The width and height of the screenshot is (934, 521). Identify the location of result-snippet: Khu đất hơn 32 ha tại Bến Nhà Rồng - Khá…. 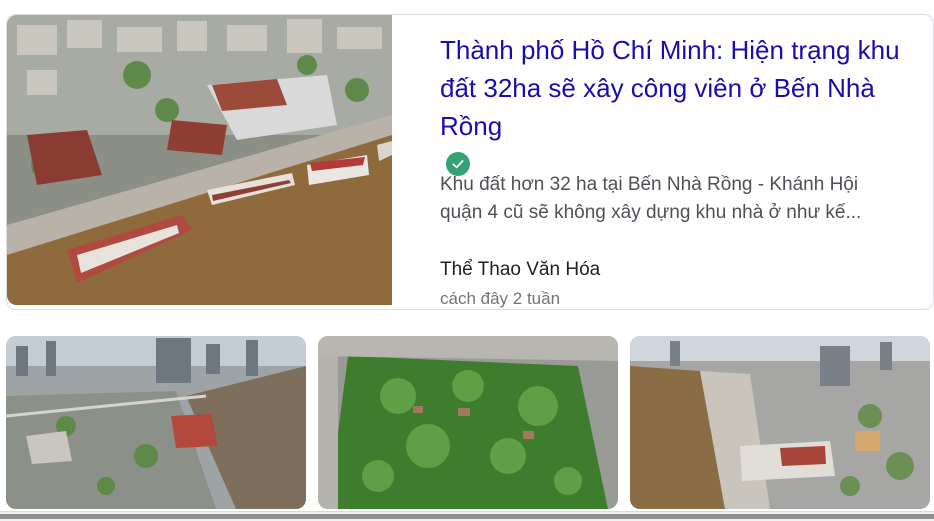
(670, 199).